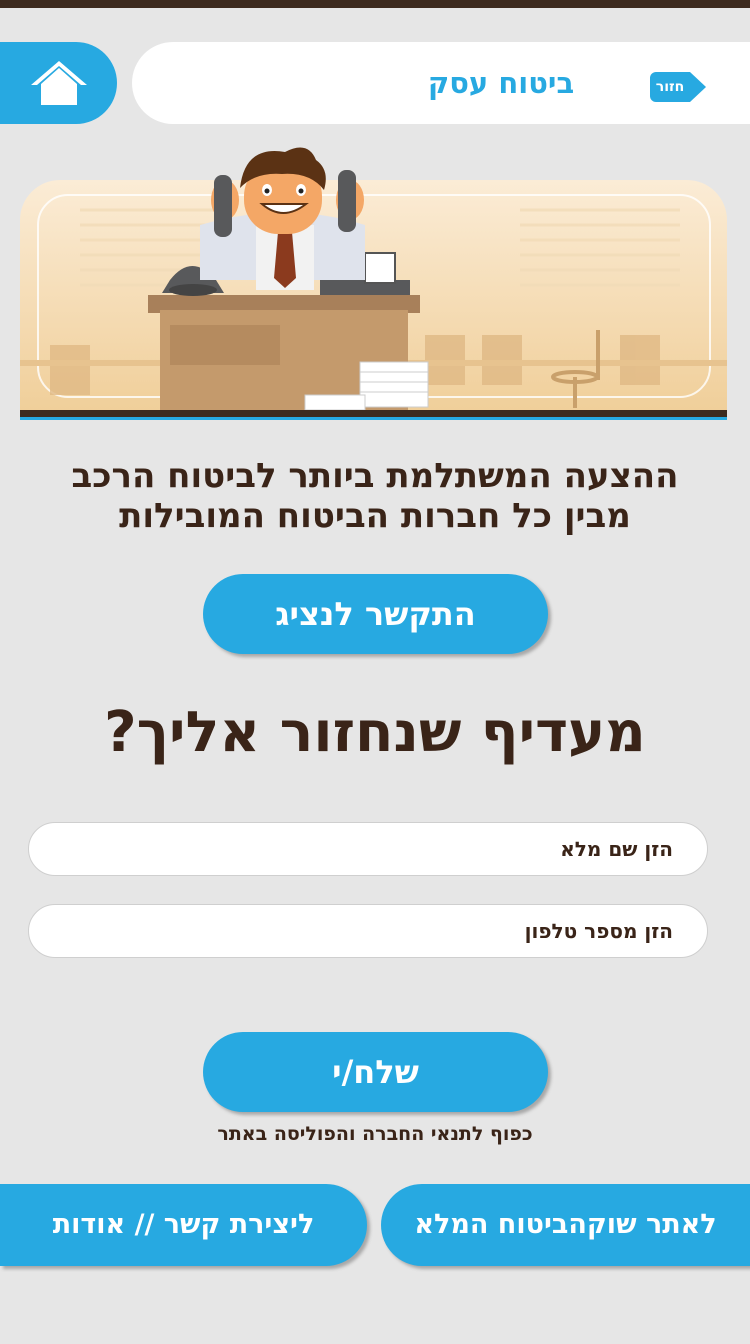  I want to click on top-border, so click(375, 4).